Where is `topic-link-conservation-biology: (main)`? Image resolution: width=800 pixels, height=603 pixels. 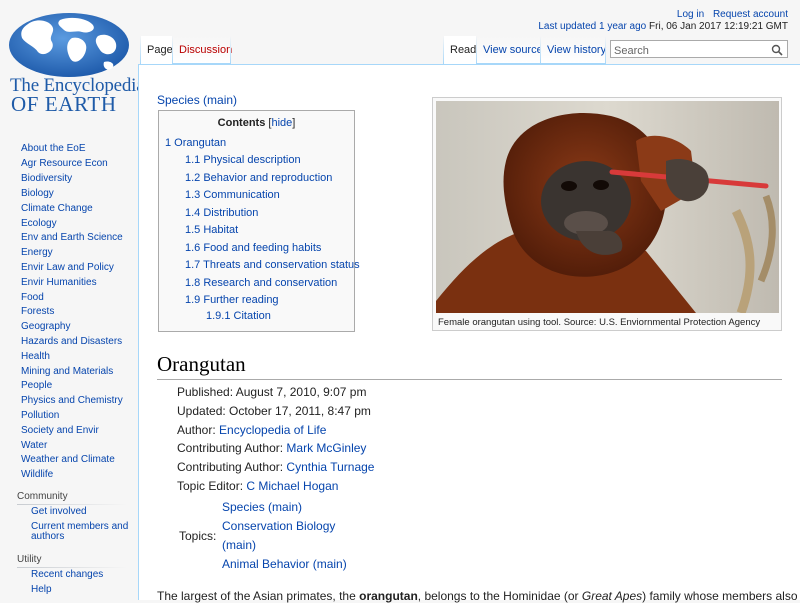 topic-link-conservation-biology: (main) is located at coordinates (239, 545).